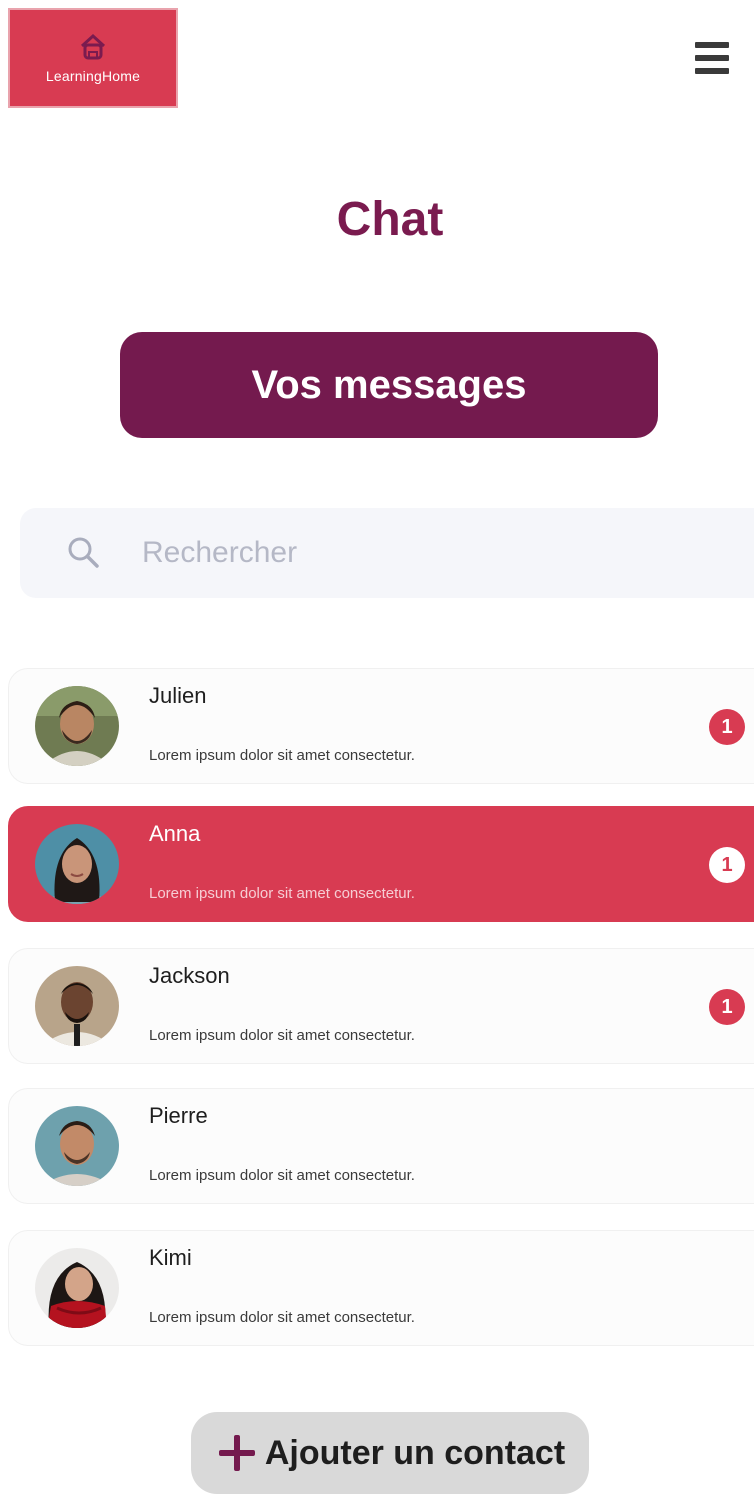 Image resolution: width=754 pixels, height=1494 pixels. Describe the element at coordinates (77, 1146) in the screenshot. I see `avatar-pierre` at that location.